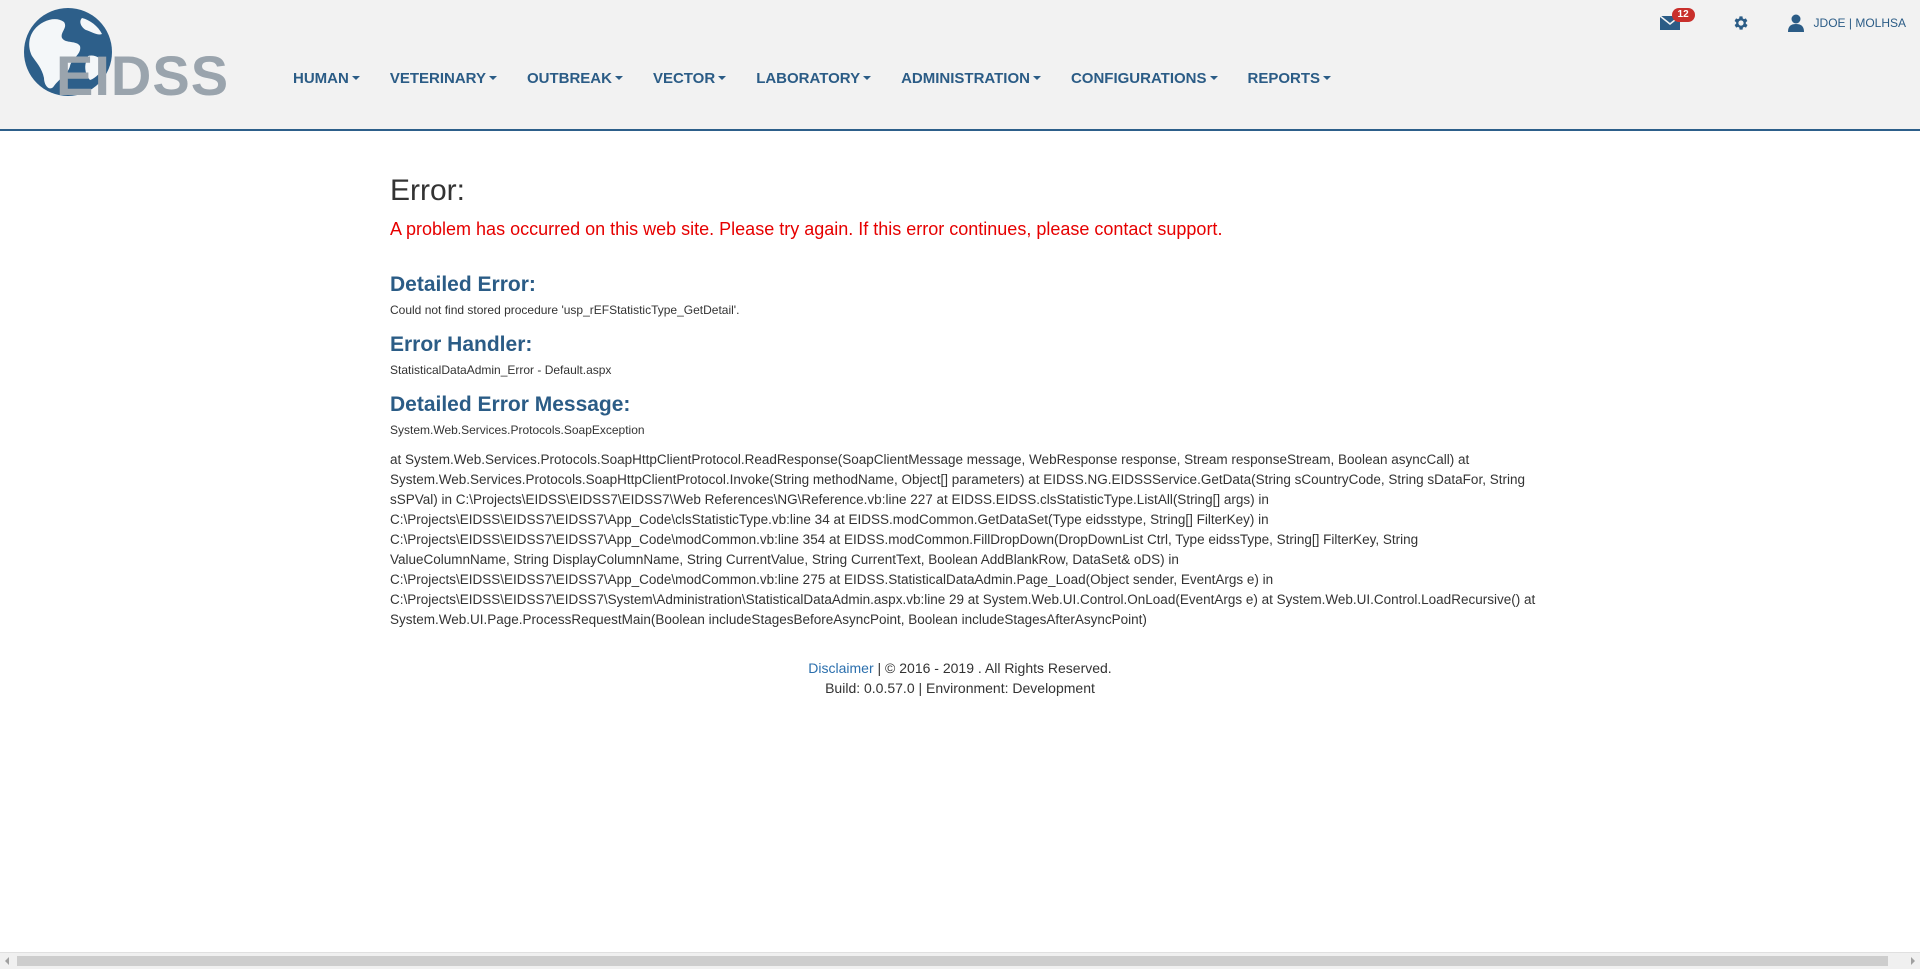 This screenshot has width=1920, height=969. What do you see at coordinates (1913, 961) in the screenshot?
I see `scroll-right-icon` at bounding box center [1913, 961].